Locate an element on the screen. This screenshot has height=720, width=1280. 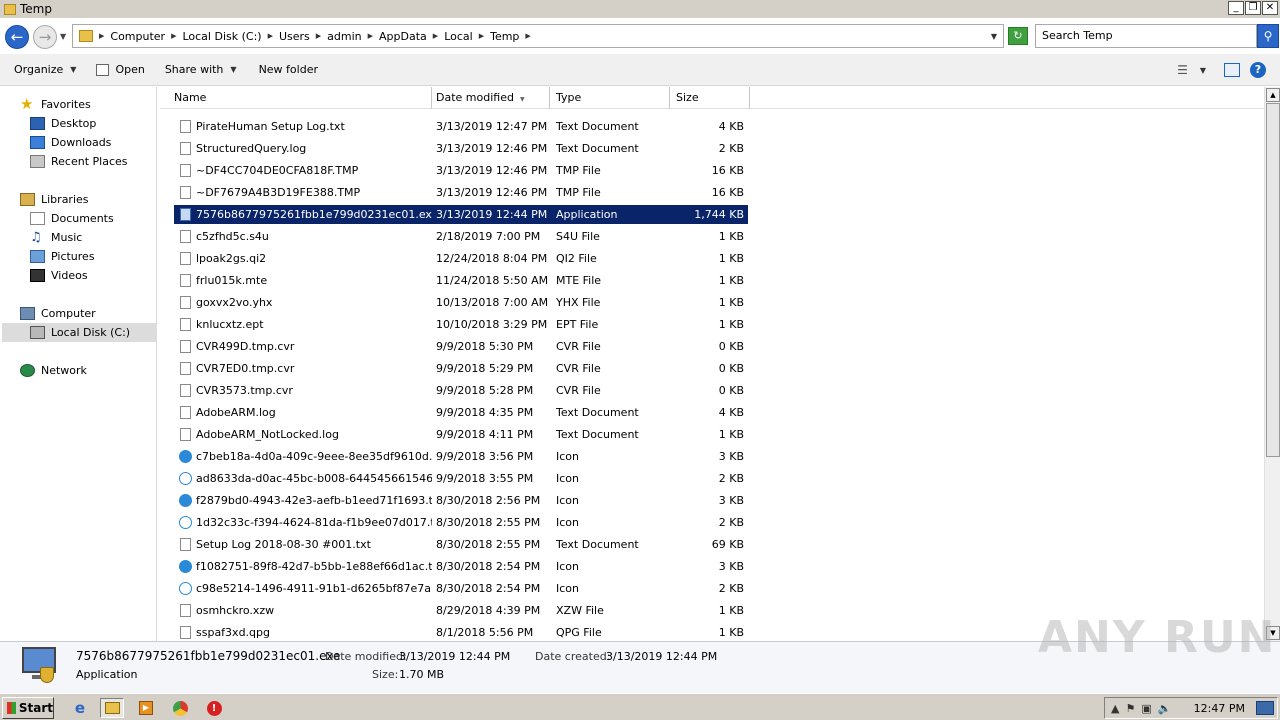
title-bar: Temp _ ❐ ✕ is located at coordinates (640, 9).